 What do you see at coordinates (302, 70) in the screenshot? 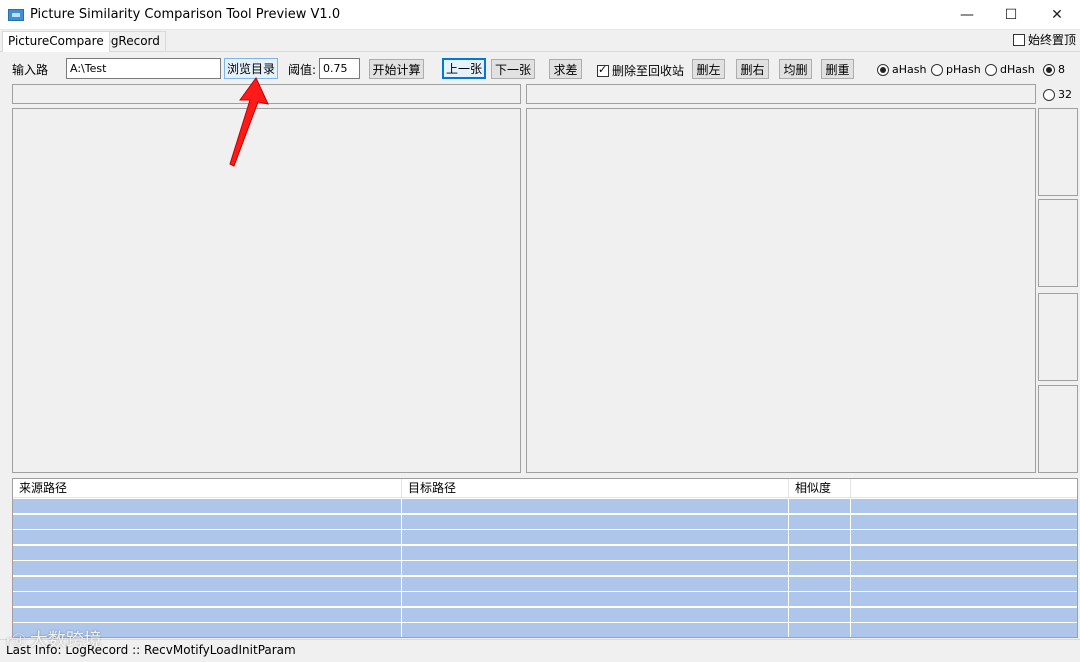
I see `threshold-label: 阈值:` at bounding box center [302, 70].